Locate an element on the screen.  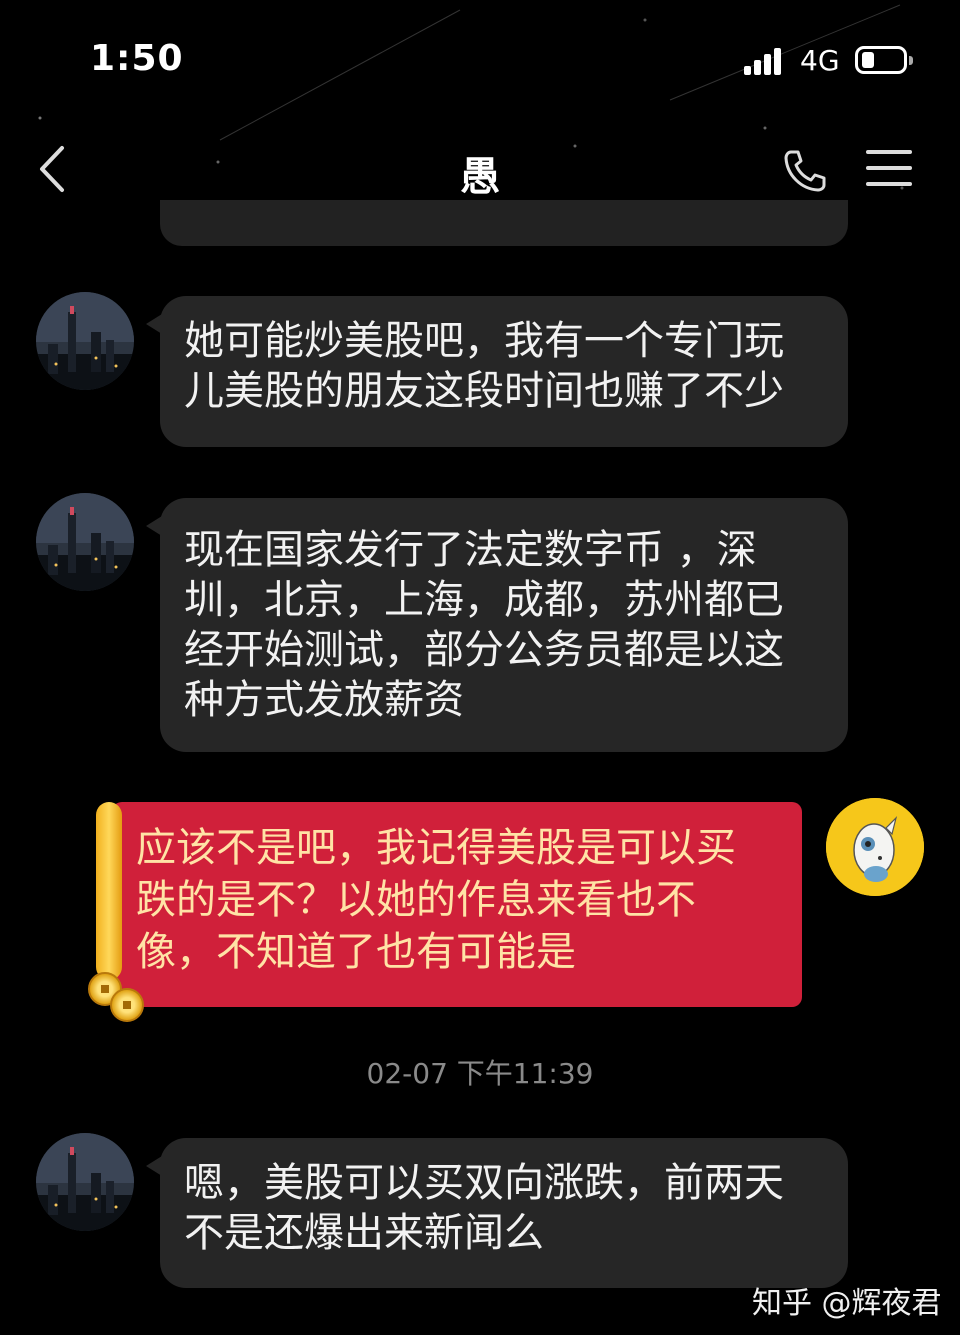
message-line: 经开始测试，部分公务员都是以这 is located at coordinates (484, 650).